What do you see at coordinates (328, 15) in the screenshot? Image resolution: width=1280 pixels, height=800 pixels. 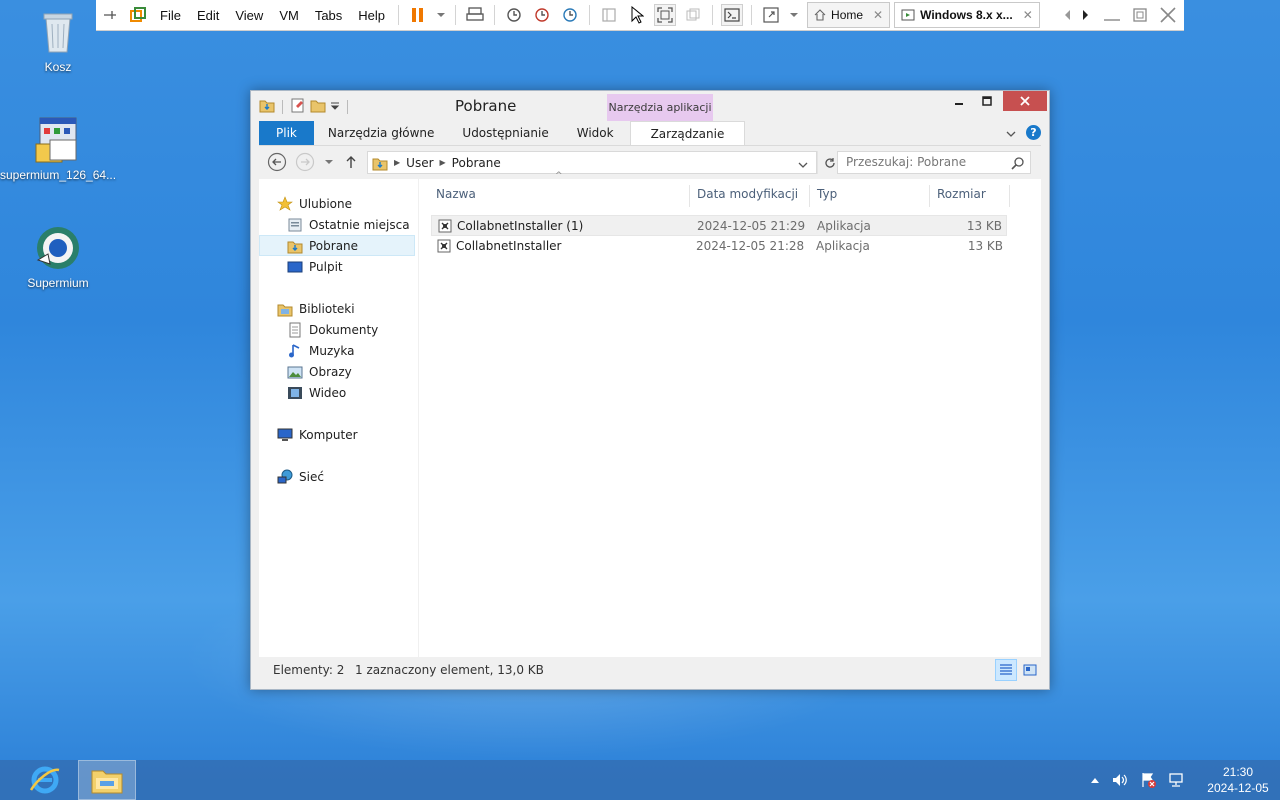 I see `menu-tabs: Tabs` at bounding box center [328, 15].